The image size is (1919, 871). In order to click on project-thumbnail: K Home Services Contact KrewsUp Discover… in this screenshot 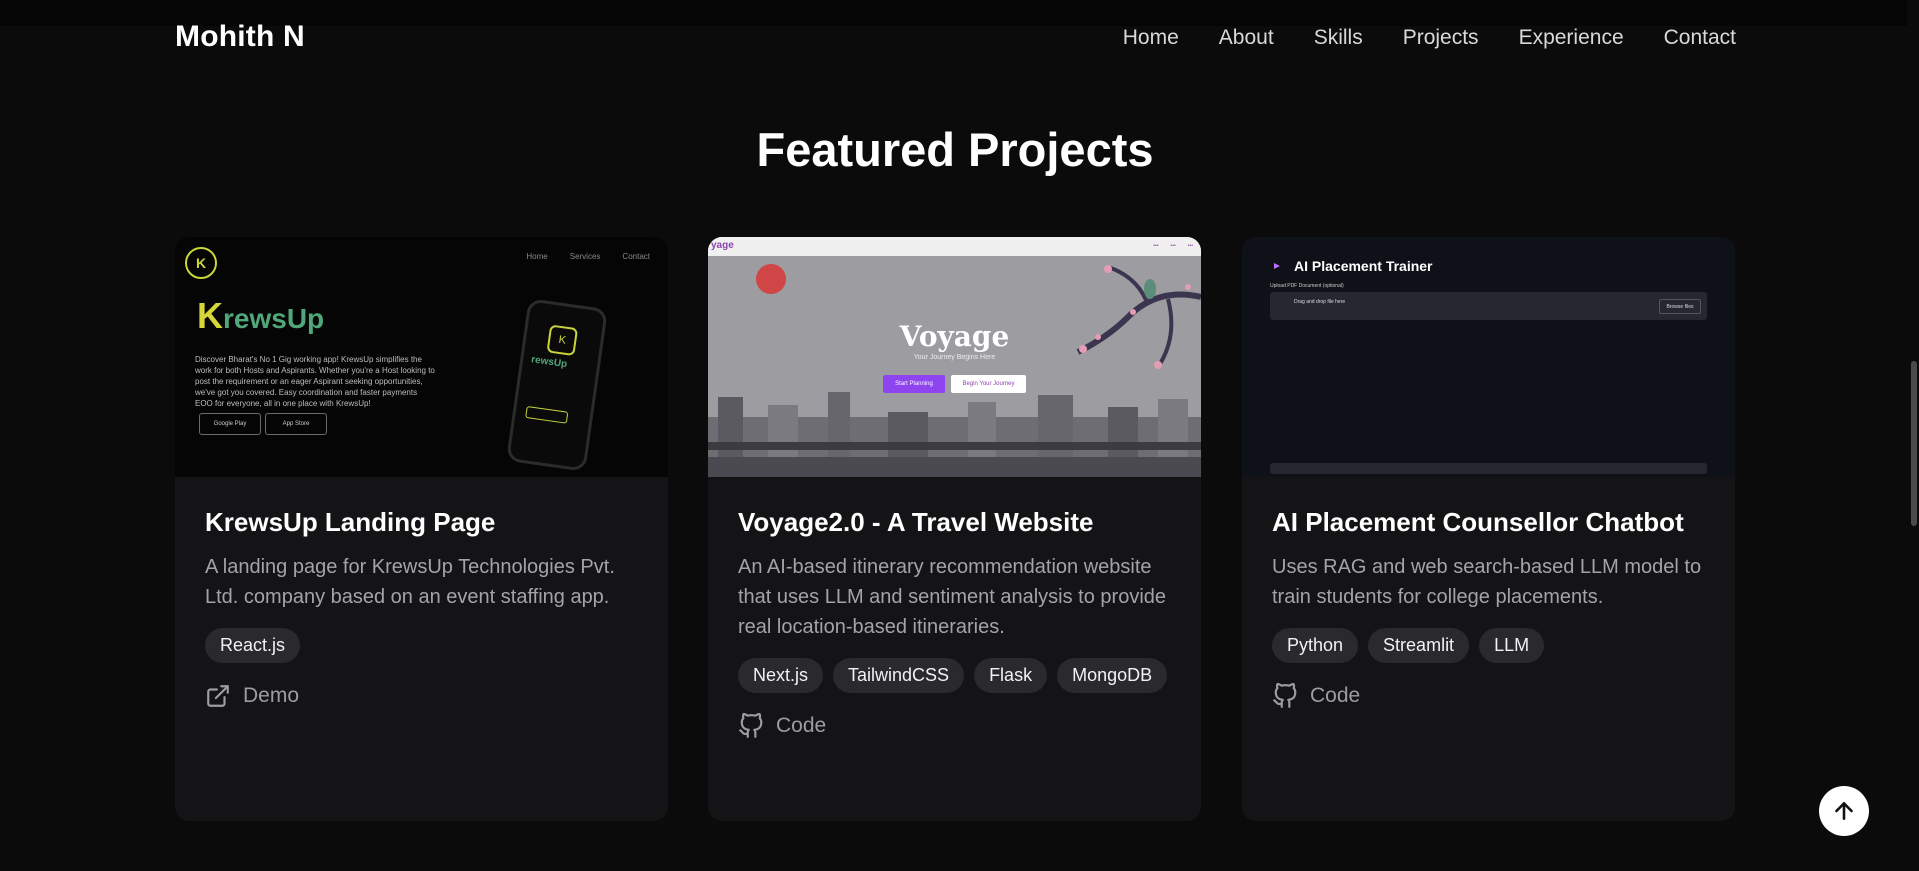, I will do `click(421, 357)`.